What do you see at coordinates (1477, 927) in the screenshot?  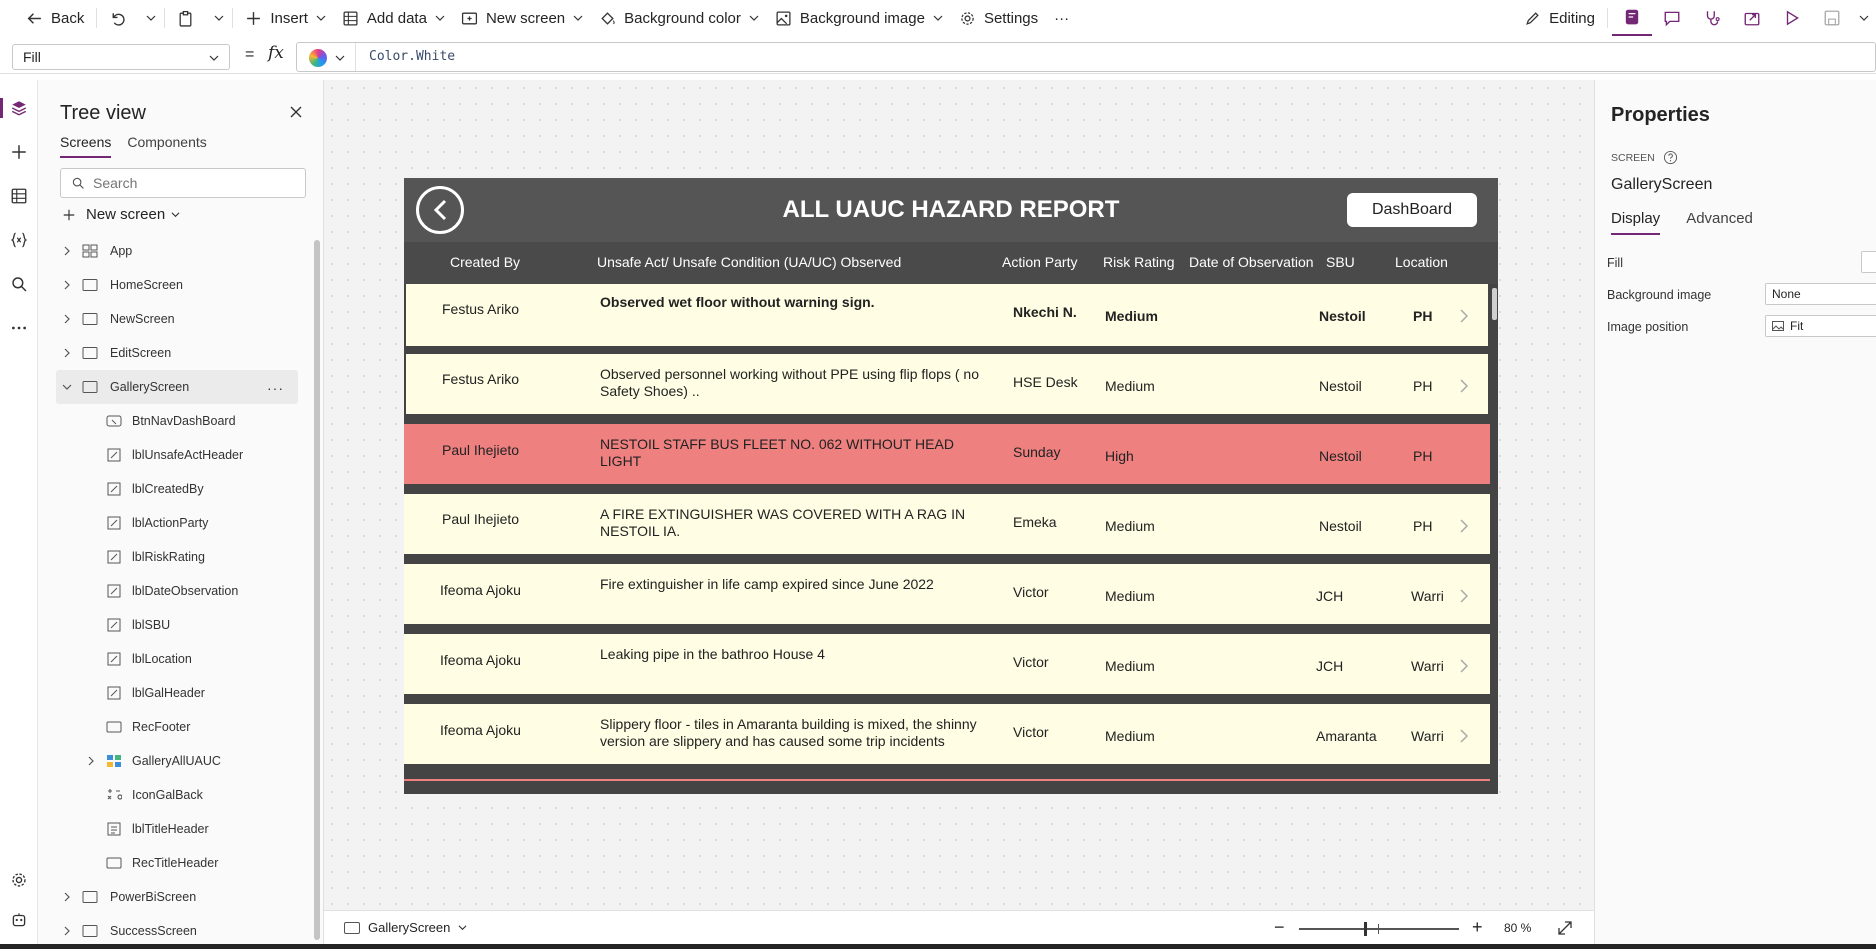 I see `zoom-in-button: +` at bounding box center [1477, 927].